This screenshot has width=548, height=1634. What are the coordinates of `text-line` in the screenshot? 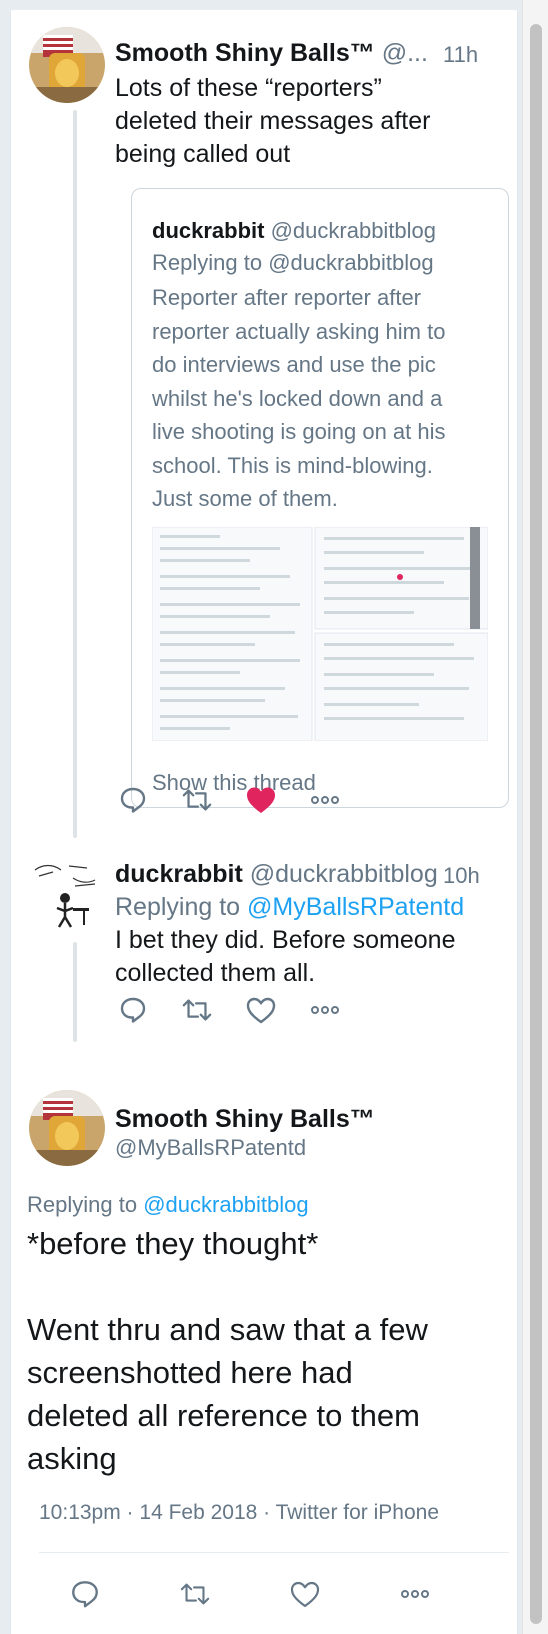 It's located at (267, 1286).